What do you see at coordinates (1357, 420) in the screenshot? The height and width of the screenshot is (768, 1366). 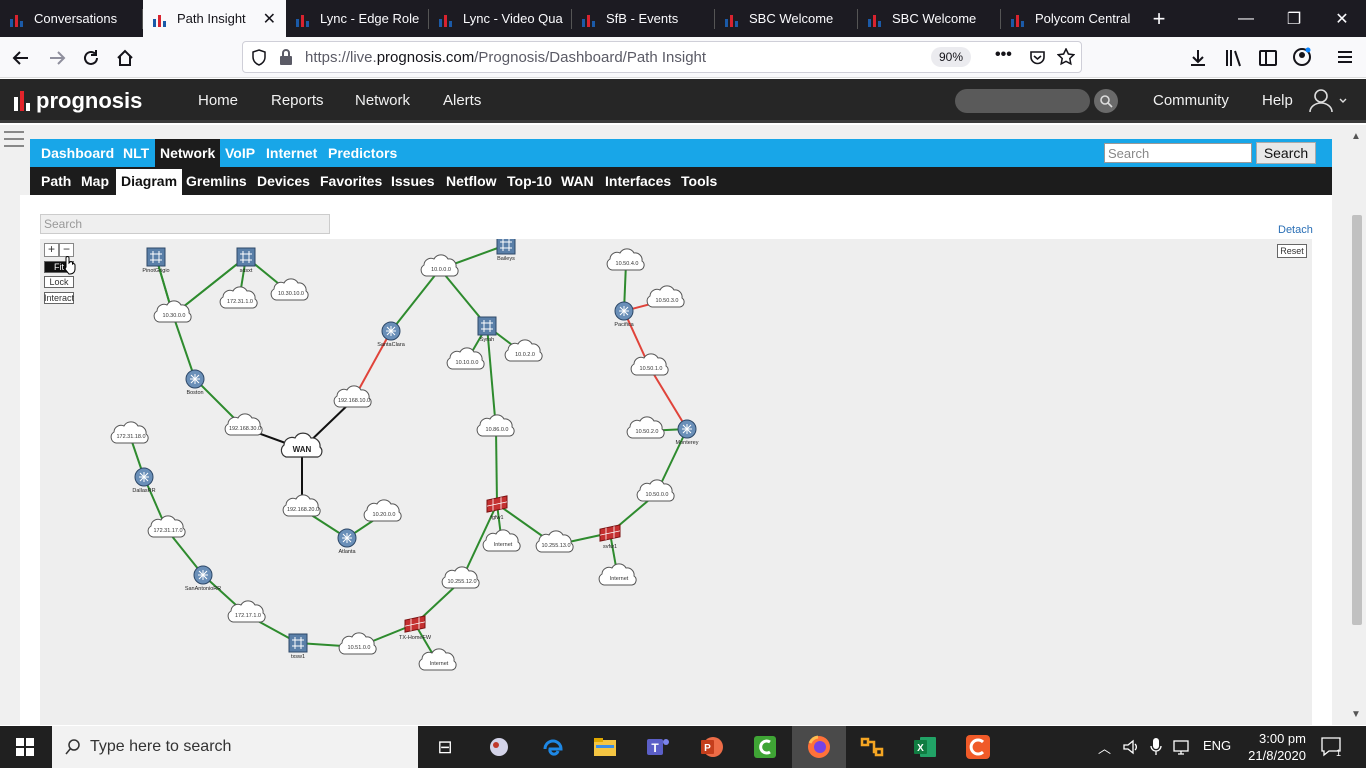 I see `scrollbar-thumb` at bounding box center [1357, 420].